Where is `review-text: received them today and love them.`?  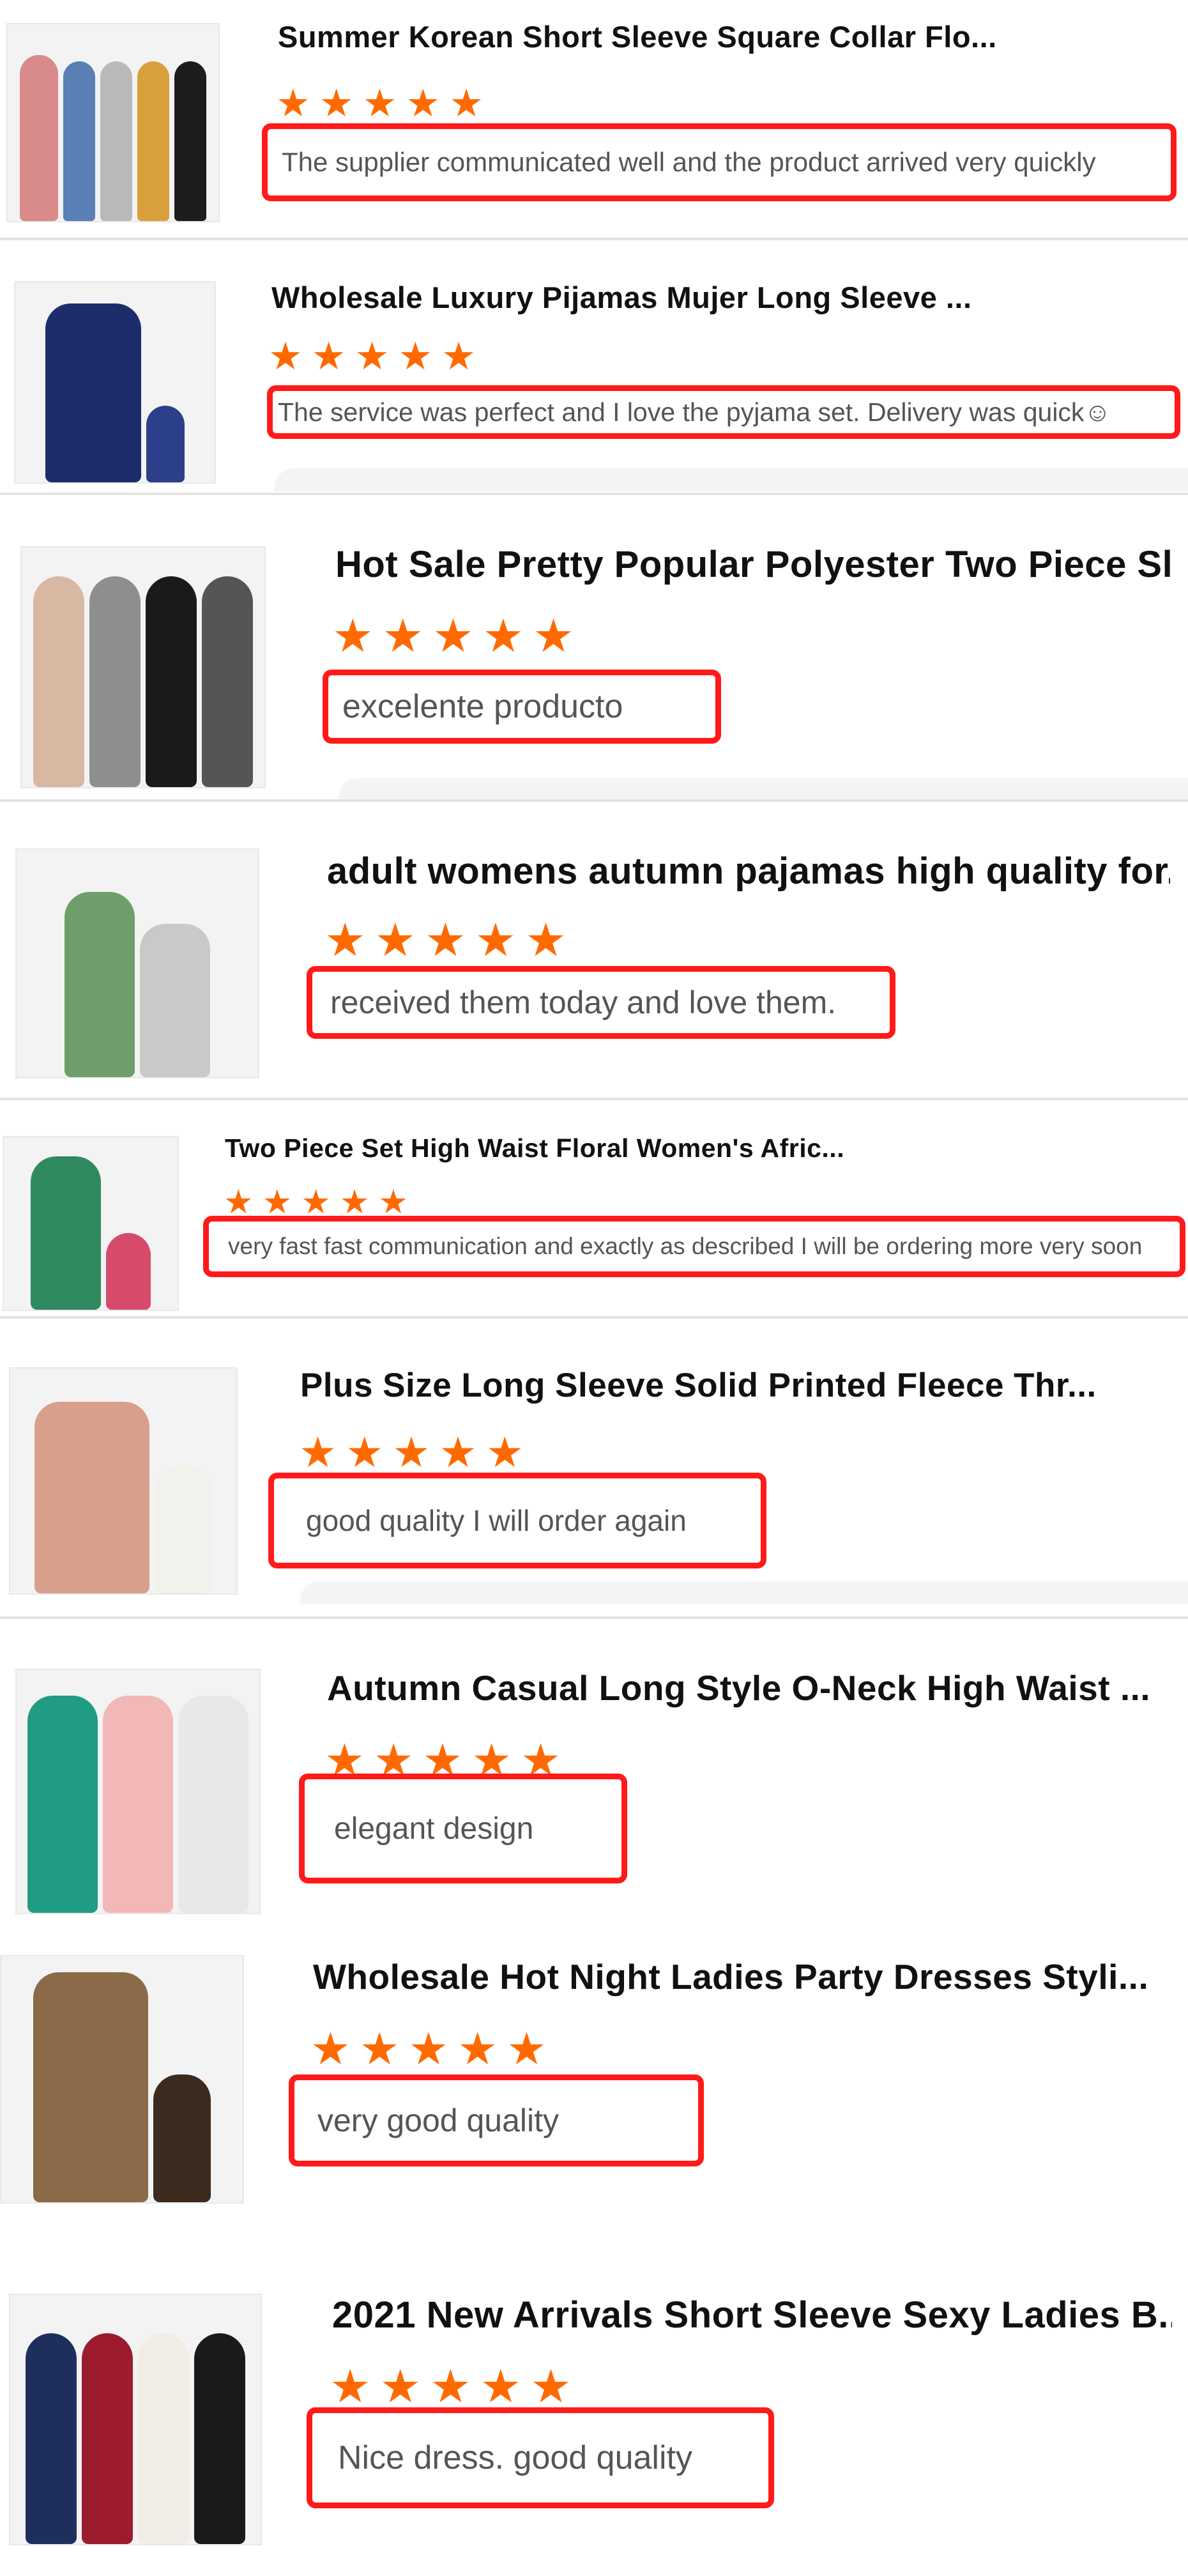 review-text: received them today and love them. is located at coordinates (583, 1002).